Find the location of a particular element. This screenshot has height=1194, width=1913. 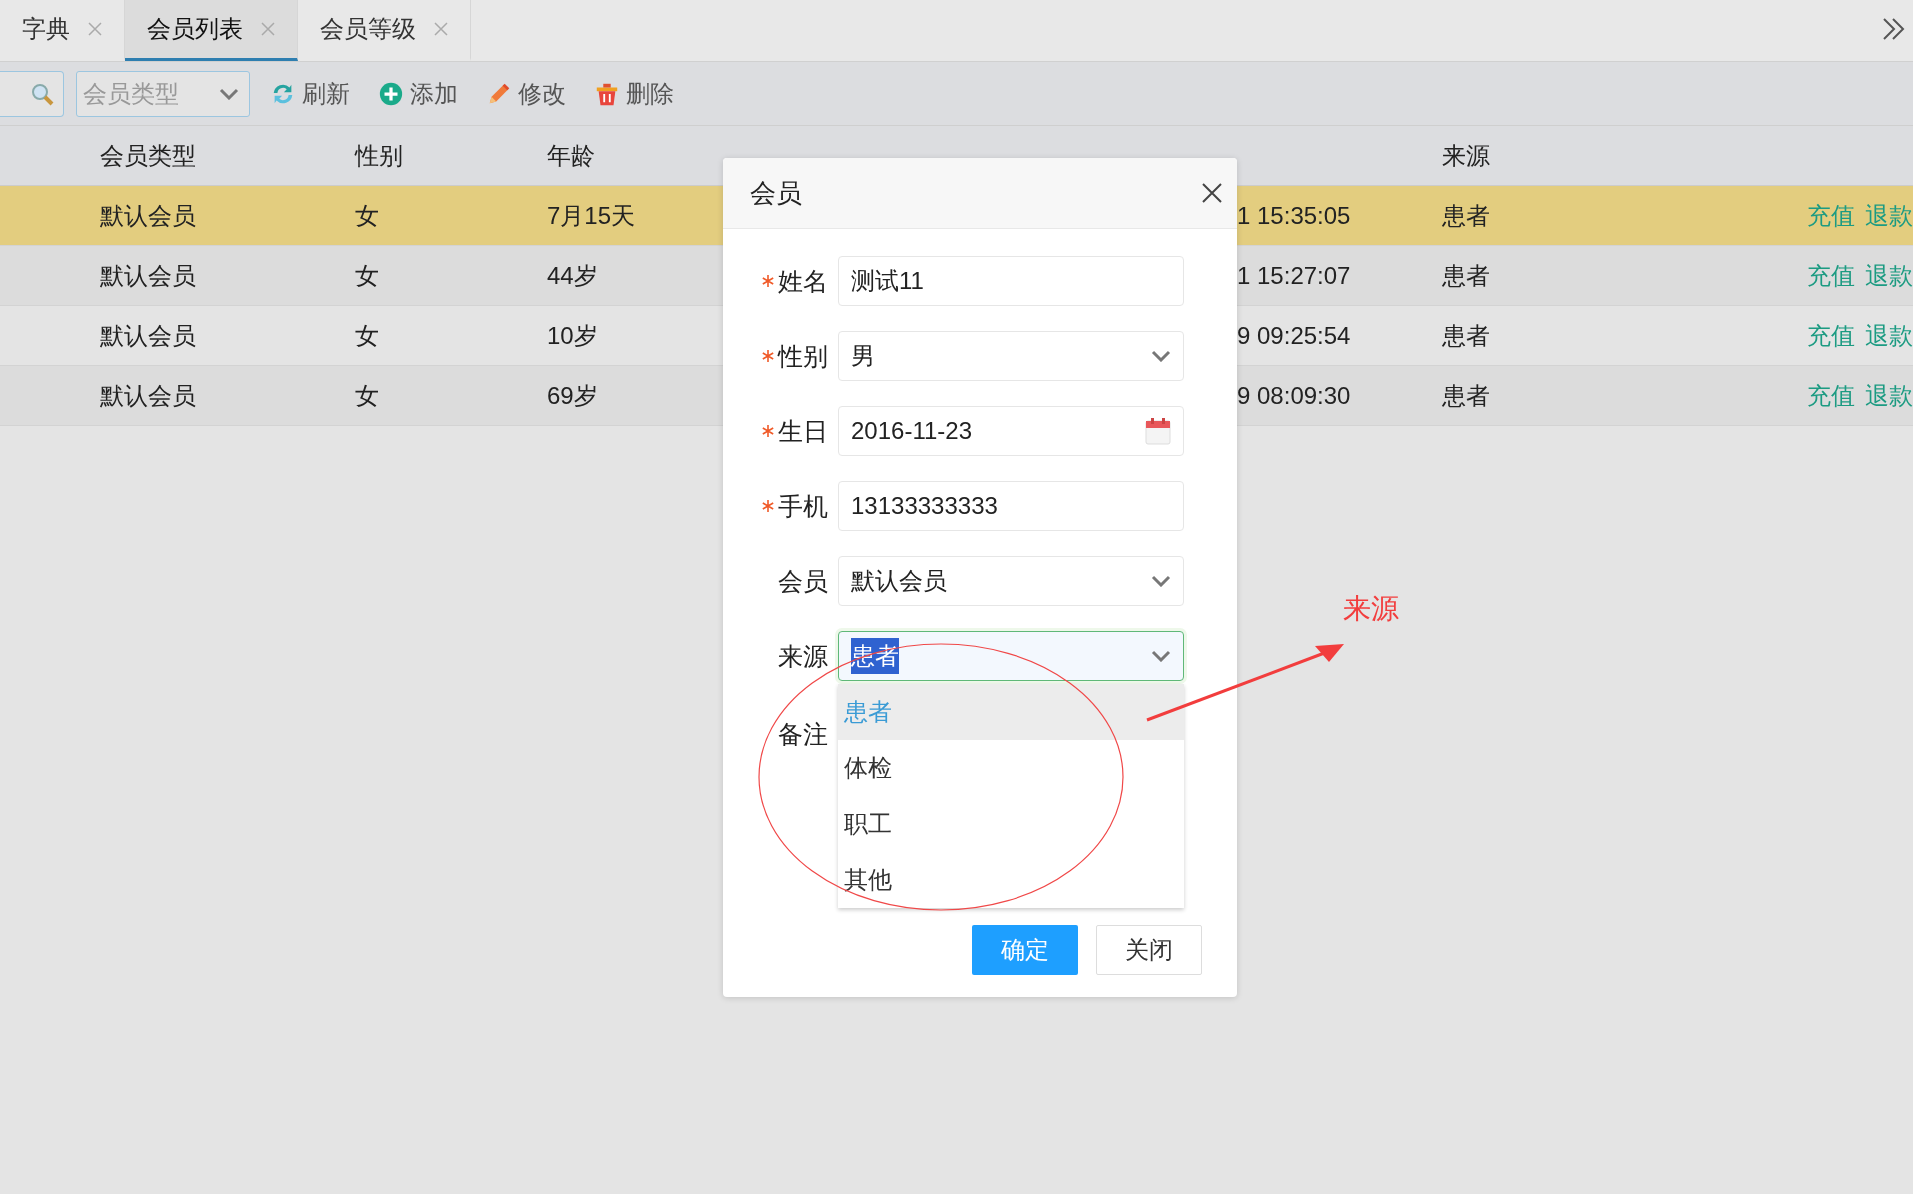

table-cell: 69岁 is located at coordinates (572, 395).